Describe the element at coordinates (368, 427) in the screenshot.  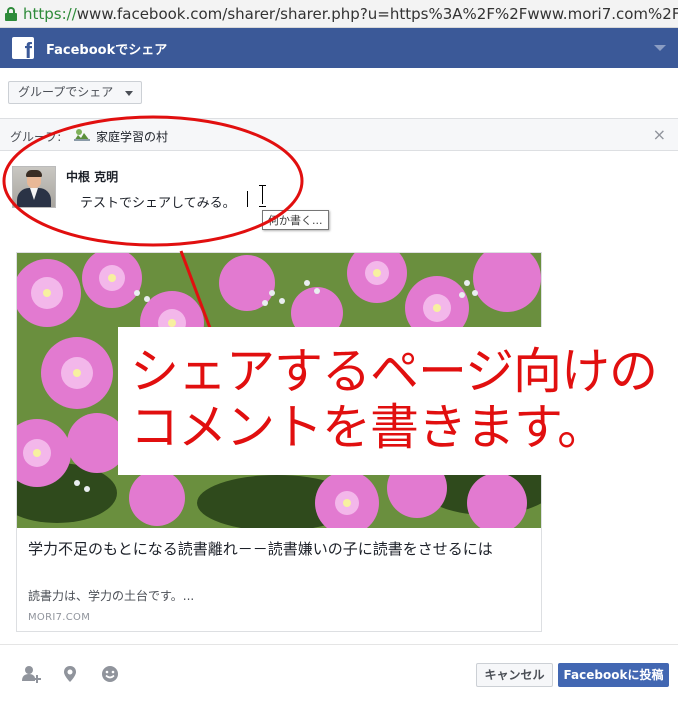
I see `annotation-line-2: コメントを書きます。` at that location.